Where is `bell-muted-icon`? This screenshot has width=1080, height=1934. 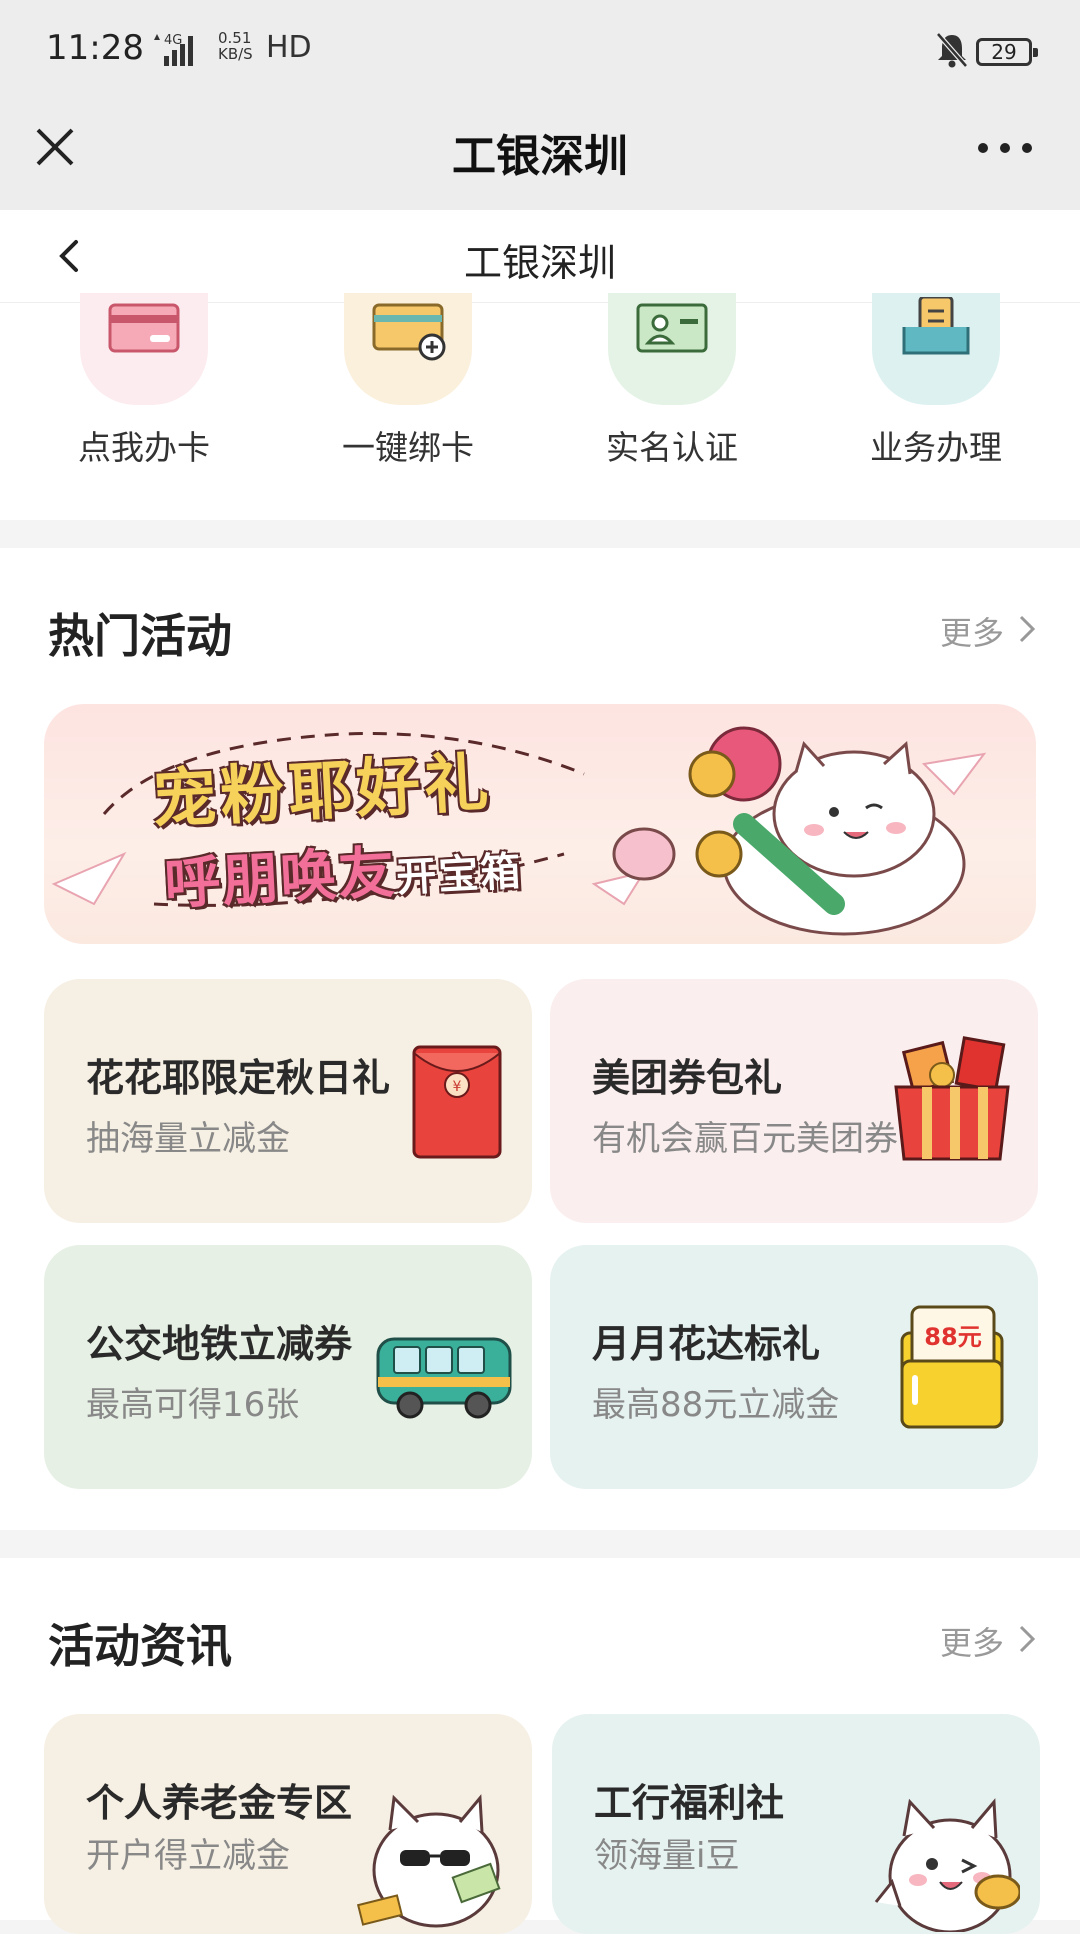
bell-muted-icon is located at coordinates (952, 50).